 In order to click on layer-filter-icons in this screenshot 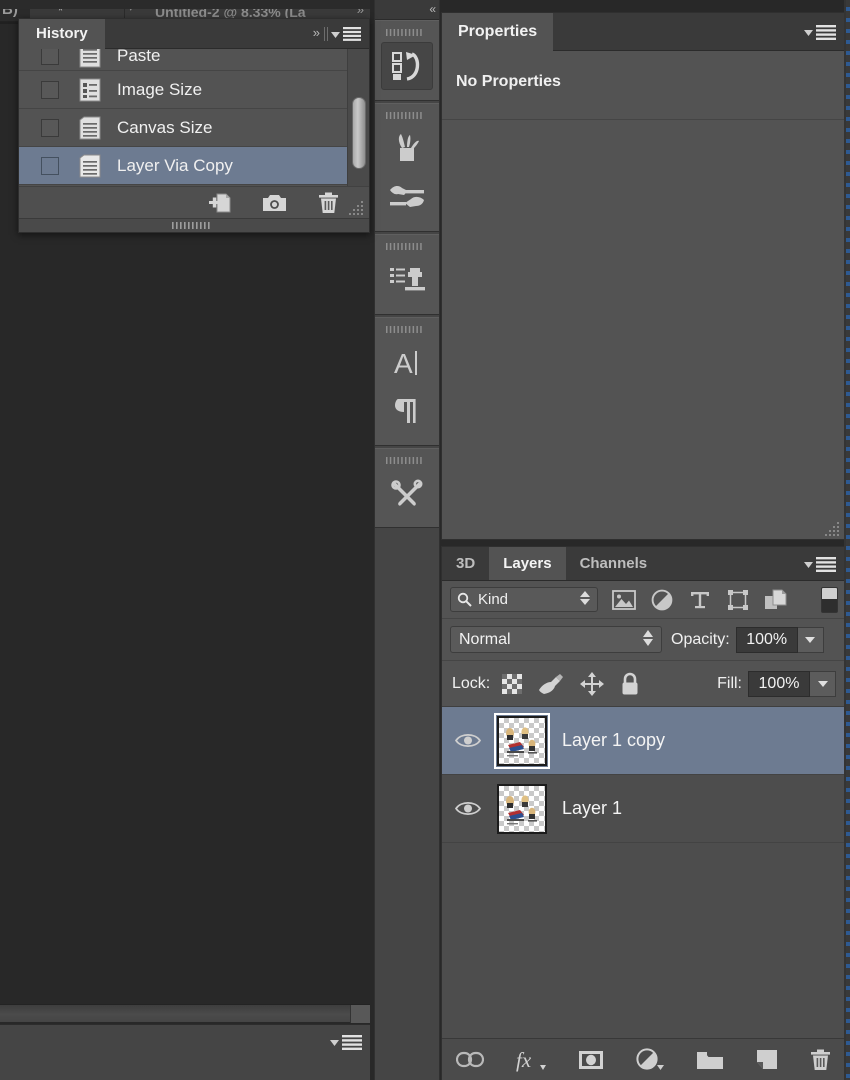, I will do `click(700, 600)`.